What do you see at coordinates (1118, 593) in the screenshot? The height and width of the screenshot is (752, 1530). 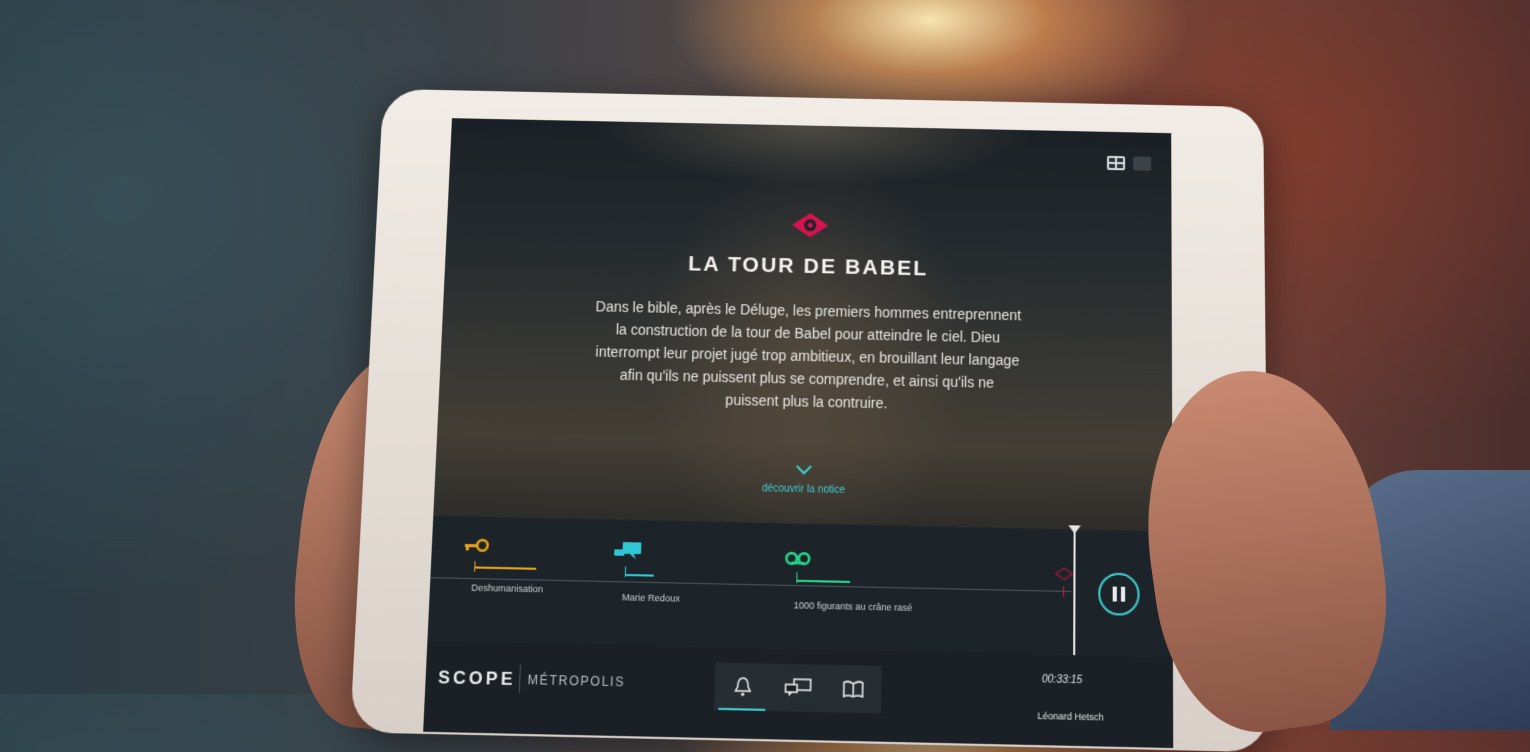 I see `pause-button` at bounding box center [1118, 593].